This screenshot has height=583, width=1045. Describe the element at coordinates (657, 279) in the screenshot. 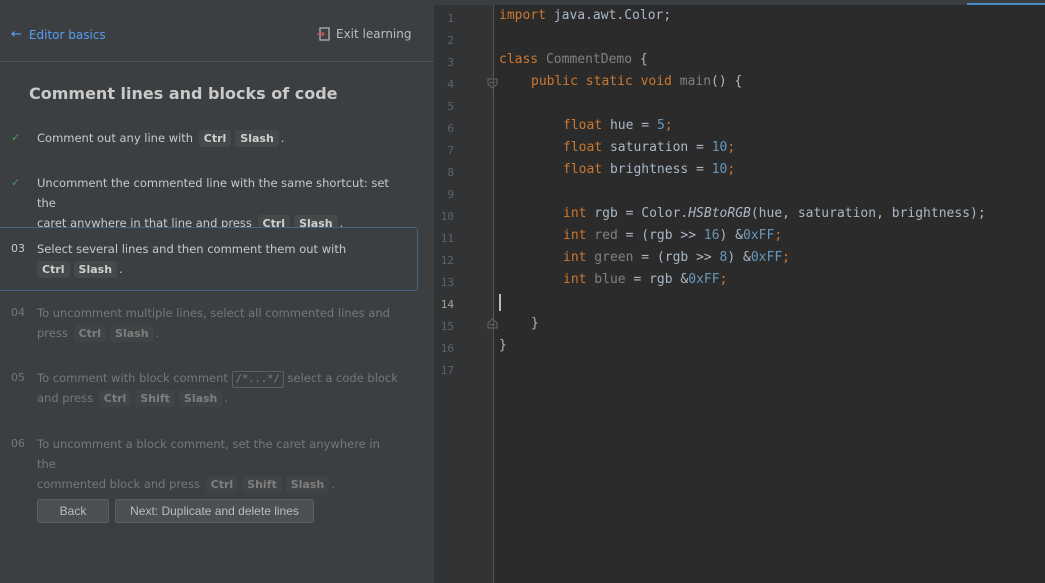

I see `code-token: = rgb &` at that location.